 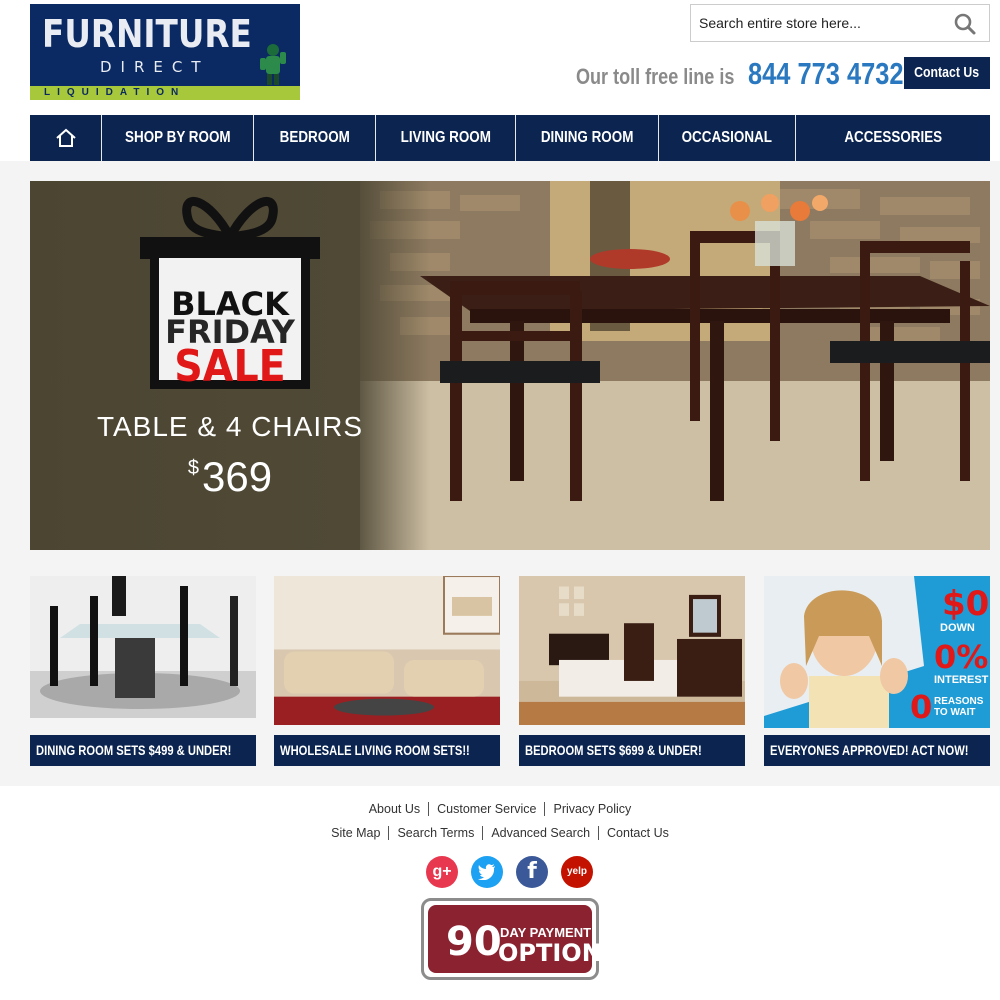 I want to click on tile-caption-text: EVERYONES APPROVED! ACT NOW!, so click(x=869, y=750).